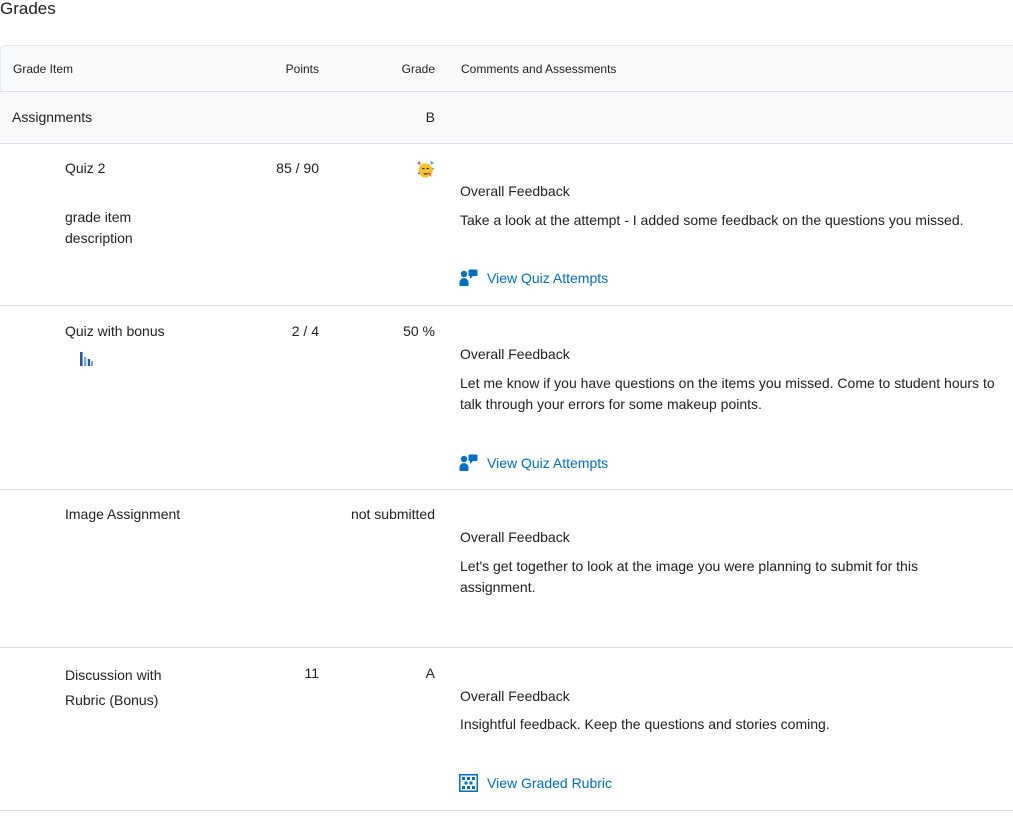 This screenshot has height=820, width=1013. Describe the element at coordinates (43, 69) in the screenshot. I see `header-grade-item: Grade Item` at that location.